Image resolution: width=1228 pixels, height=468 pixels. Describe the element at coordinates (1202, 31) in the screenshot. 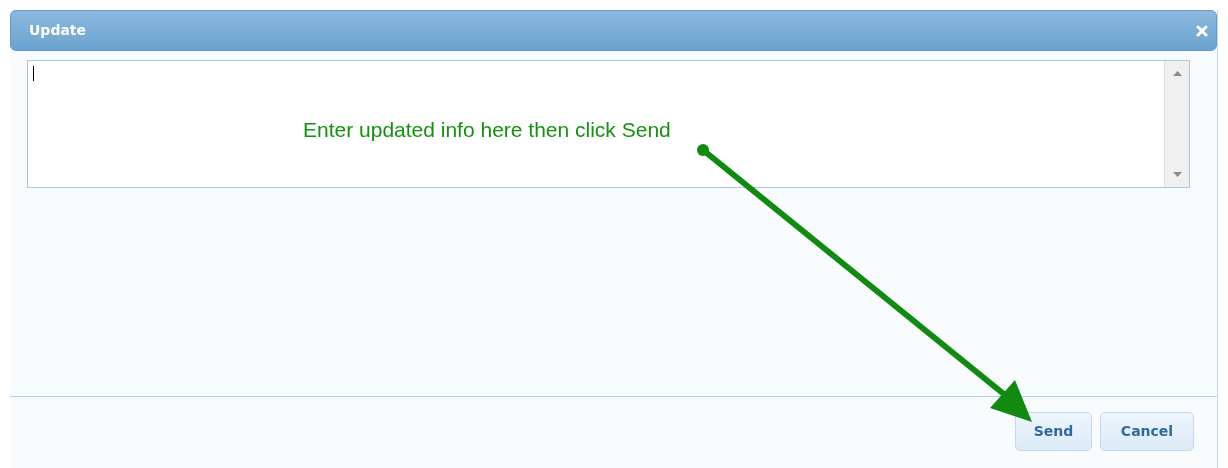

I see `close-icon` at that location.